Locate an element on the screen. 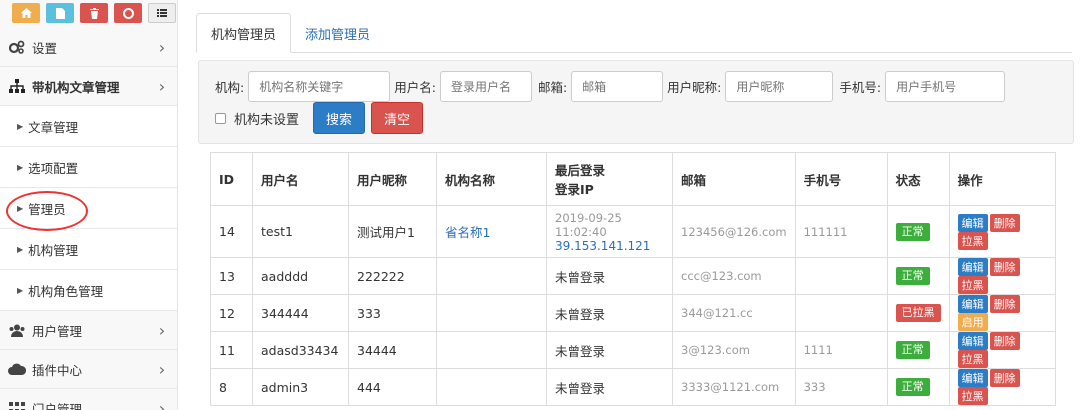  cell-nickname: 444 is located at coordinates (392, 387).